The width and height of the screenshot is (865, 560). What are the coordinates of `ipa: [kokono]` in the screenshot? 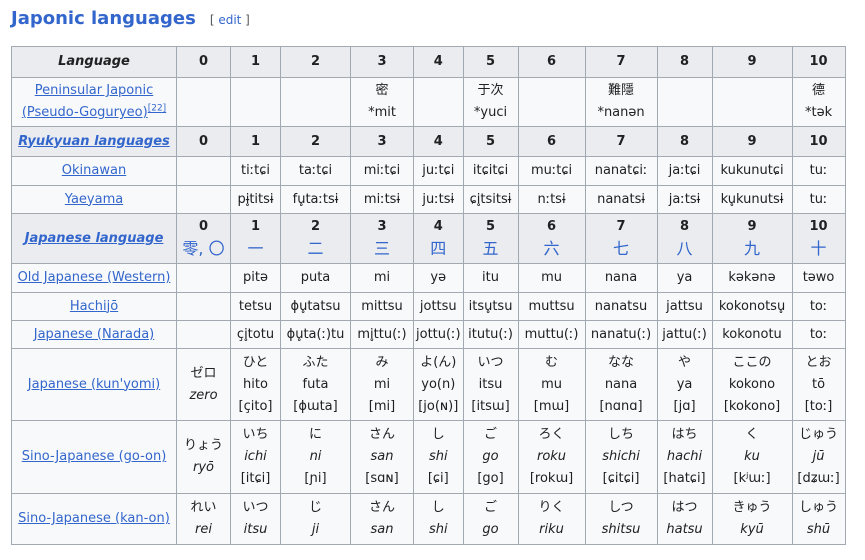 It's located at (752, 406).